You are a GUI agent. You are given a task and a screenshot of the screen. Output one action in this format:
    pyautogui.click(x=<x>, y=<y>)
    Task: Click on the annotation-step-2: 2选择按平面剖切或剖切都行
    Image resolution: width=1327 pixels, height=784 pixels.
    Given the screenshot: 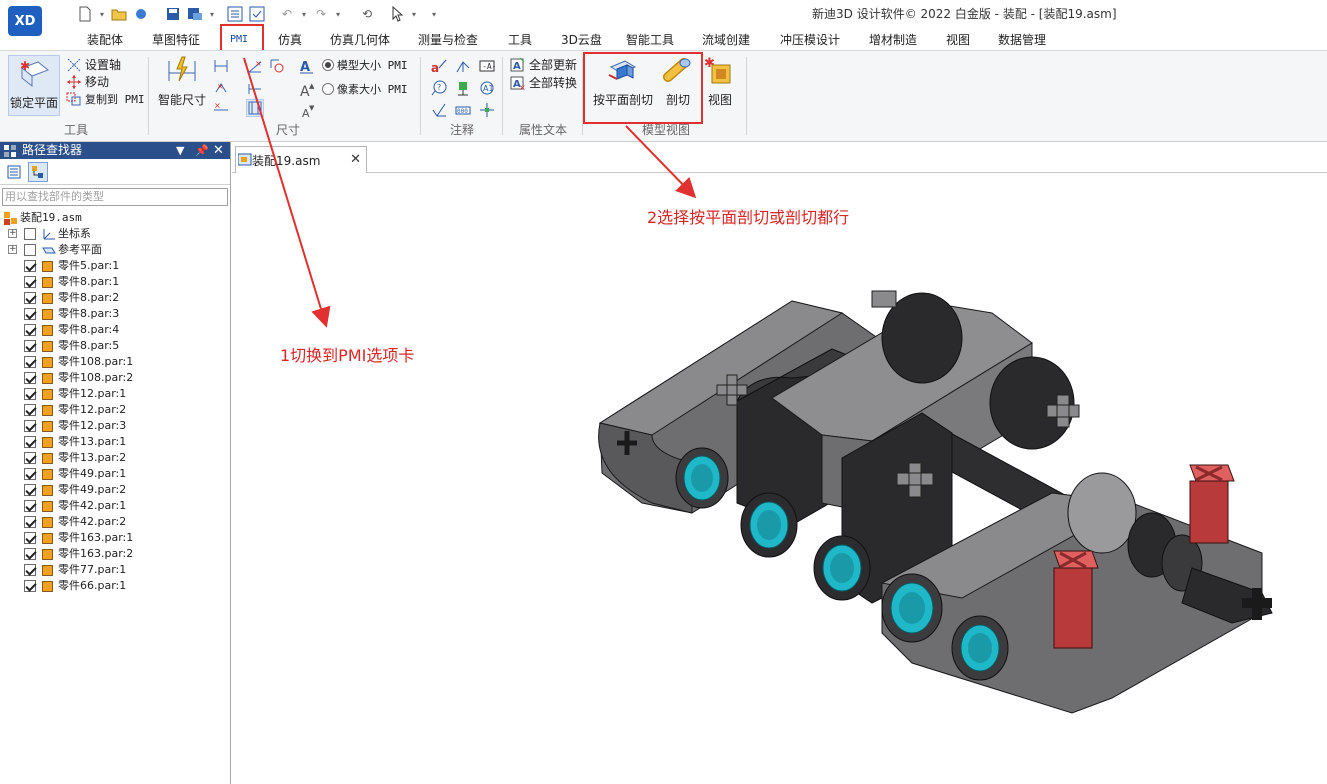 What is the action you would take?
    pyautogui.click(x=748, y=217)
    